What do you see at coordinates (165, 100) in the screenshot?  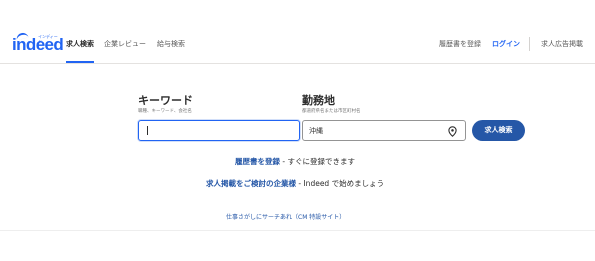 I see `keyword-label: キーワード` at bounding box center [165, 100].